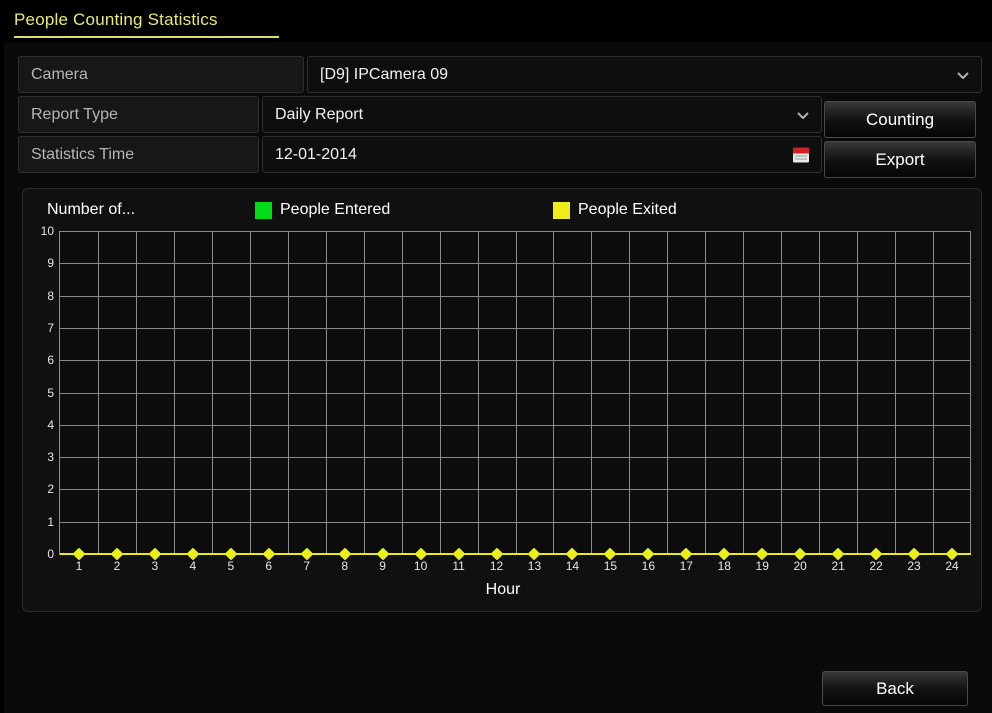 This screenshot has height=713, width=992. What do you see at coordinates (231, 566) in the screenshot?
I see `chart-x-tick-label: 5` at bounding box center [231, 566].